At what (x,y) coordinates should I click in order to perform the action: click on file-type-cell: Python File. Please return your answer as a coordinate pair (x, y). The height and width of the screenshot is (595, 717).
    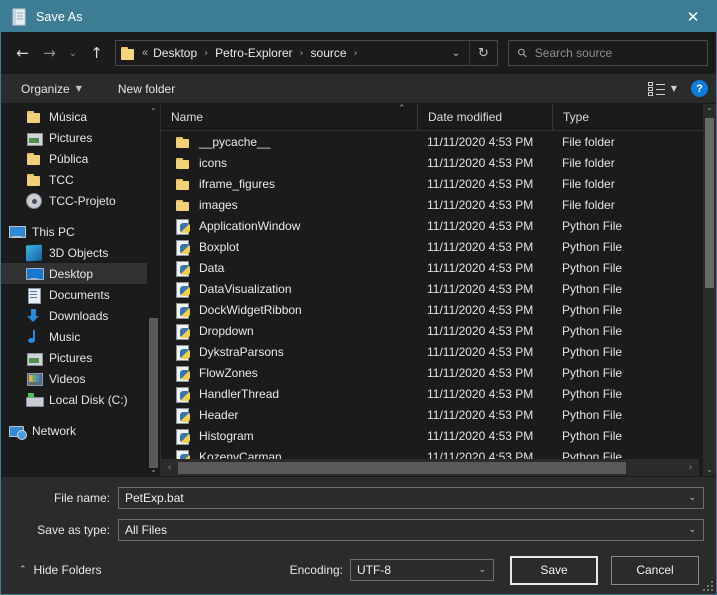
    Looking at the image, I should click on (592, 414).